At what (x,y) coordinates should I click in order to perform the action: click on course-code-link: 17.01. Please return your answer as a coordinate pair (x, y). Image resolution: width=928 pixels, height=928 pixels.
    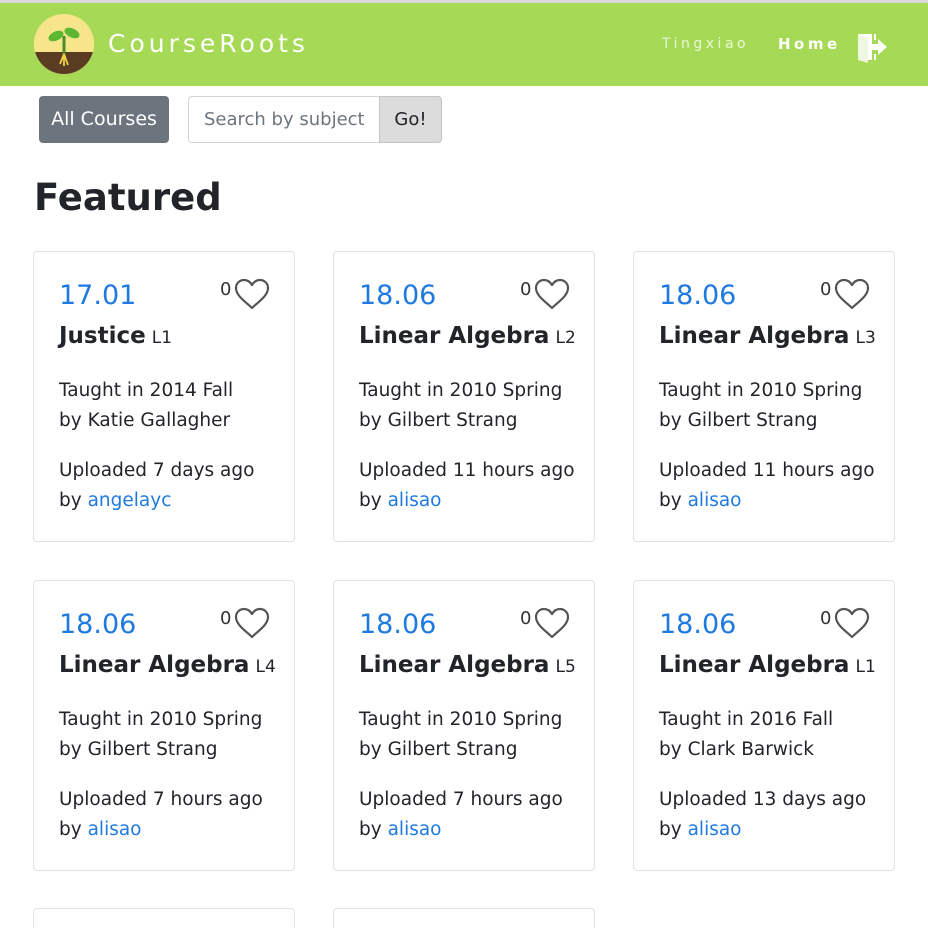
    Looking at the image, I should click on (97, 295).